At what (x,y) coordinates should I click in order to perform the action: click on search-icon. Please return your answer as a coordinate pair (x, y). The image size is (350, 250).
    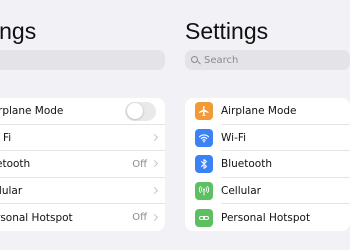
    Looking at the image, I should click on (195, 60).